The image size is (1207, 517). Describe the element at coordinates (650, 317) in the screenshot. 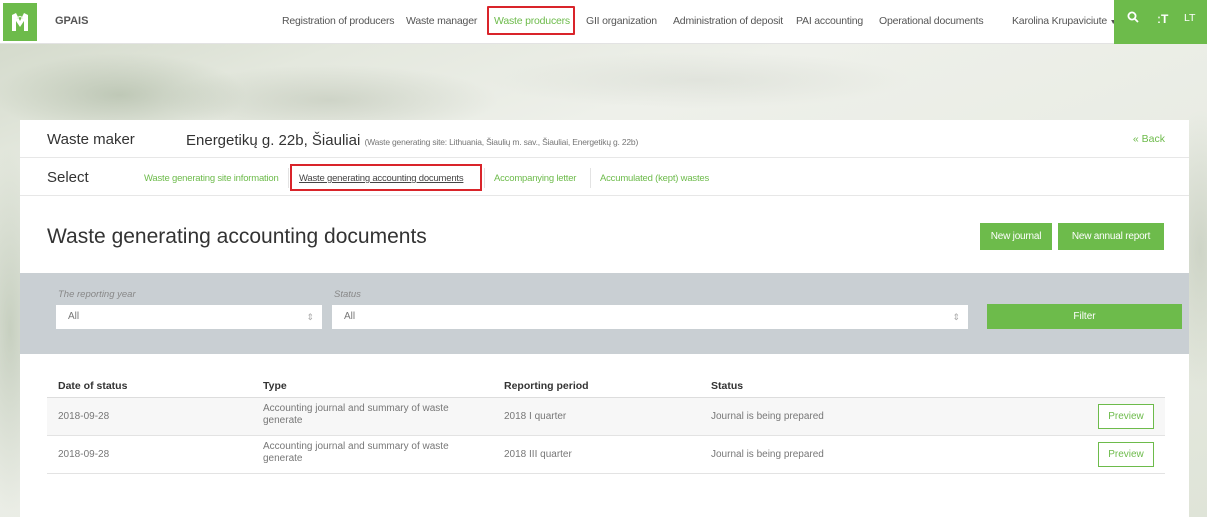

I see `status-select: All ⇕` at that location.